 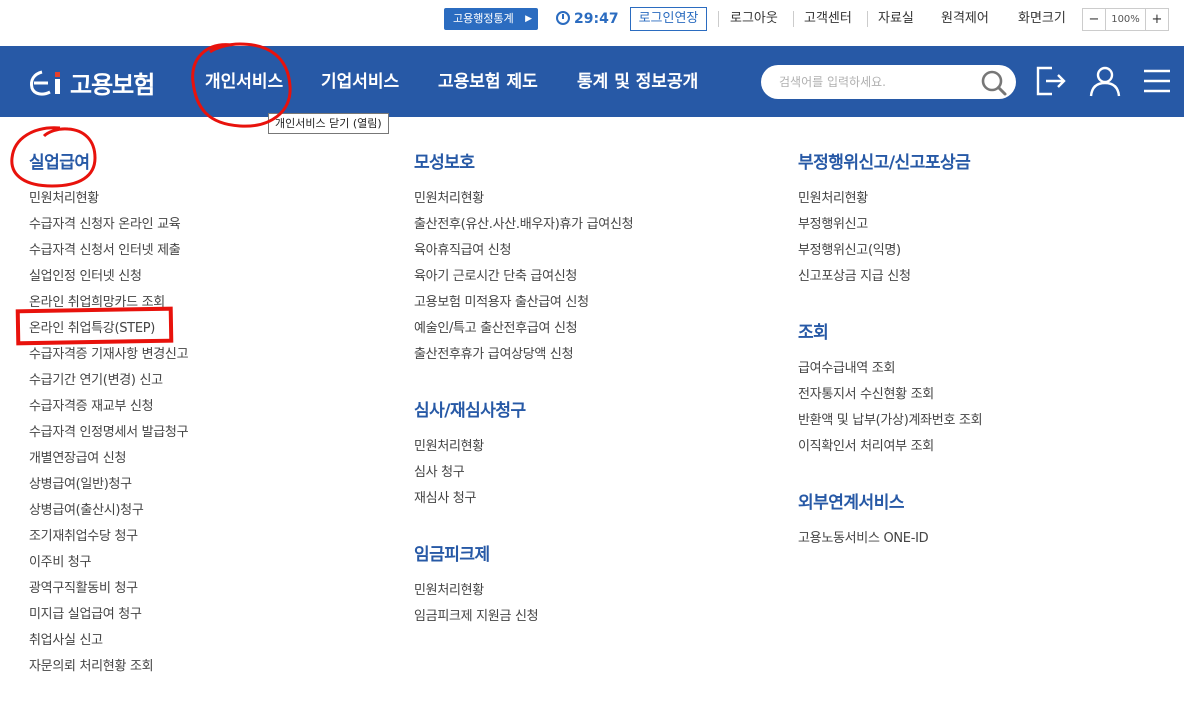 What do you see at coordinates (45, 83) in the screenshot?
I see `ei-logo-icon` at bounding box center [45, 83].